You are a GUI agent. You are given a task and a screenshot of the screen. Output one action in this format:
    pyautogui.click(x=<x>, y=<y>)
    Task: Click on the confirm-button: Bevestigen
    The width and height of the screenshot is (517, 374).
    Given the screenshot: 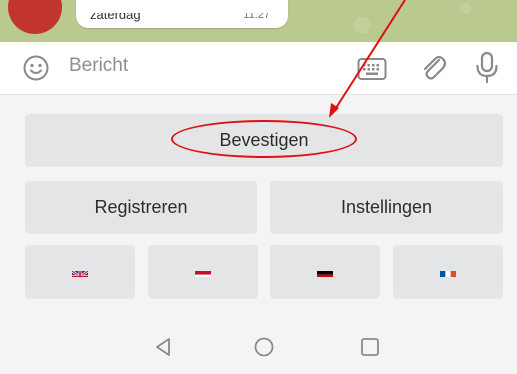 What is the action you would take?
    pyautogui.click(x=264, y=140)
    